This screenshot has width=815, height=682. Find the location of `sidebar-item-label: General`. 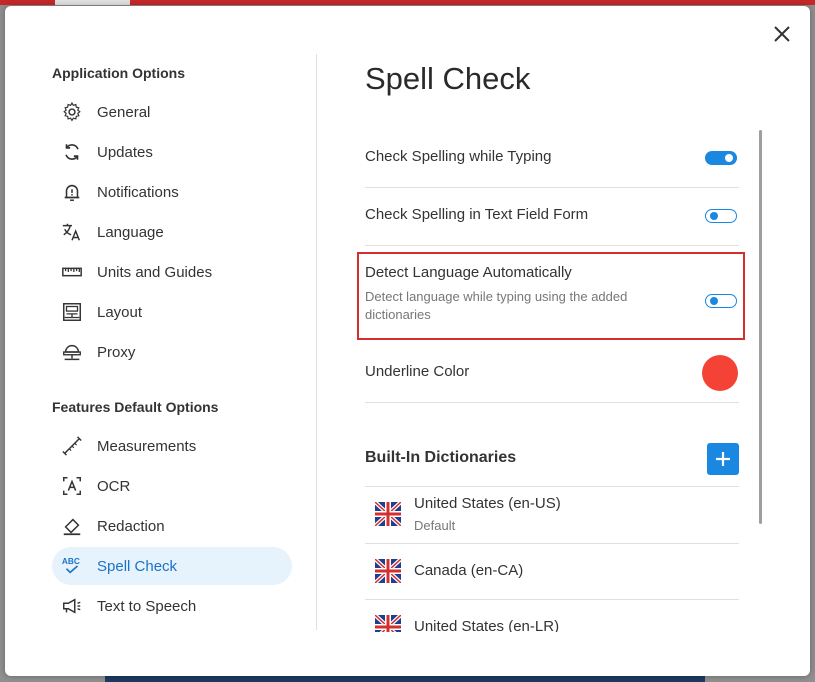

sidebar-item-label: General is located at coordinates (124, 112).